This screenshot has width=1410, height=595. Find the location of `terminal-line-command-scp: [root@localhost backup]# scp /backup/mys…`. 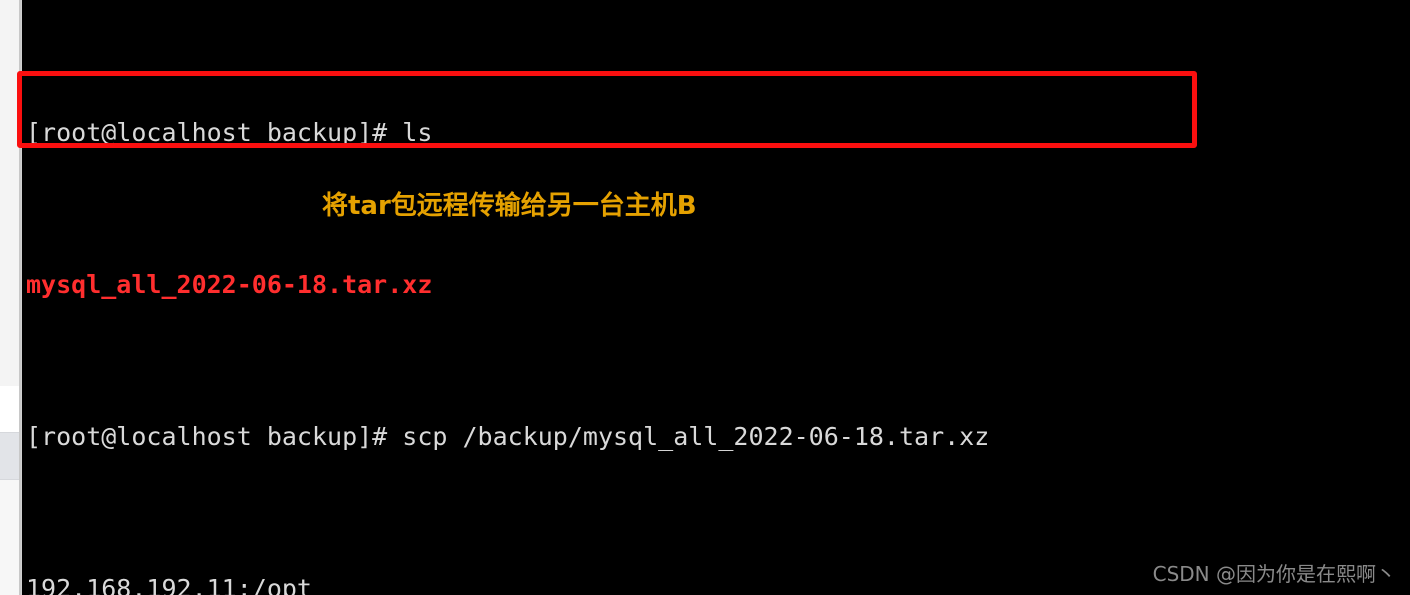

terminal-line-command-scp: [root@localhost backup]# scp /backup/mys… is located at coordinates (508, 436).